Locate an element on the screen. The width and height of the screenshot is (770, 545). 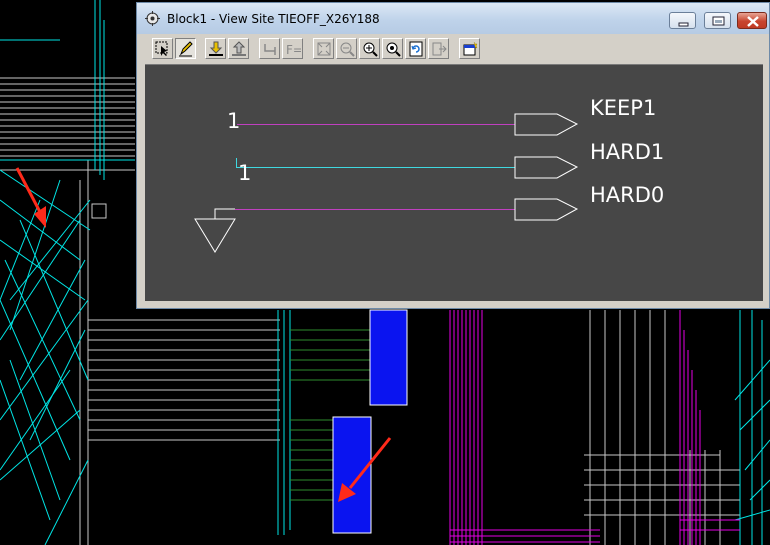
close-button is located at coordinates (752, 20).